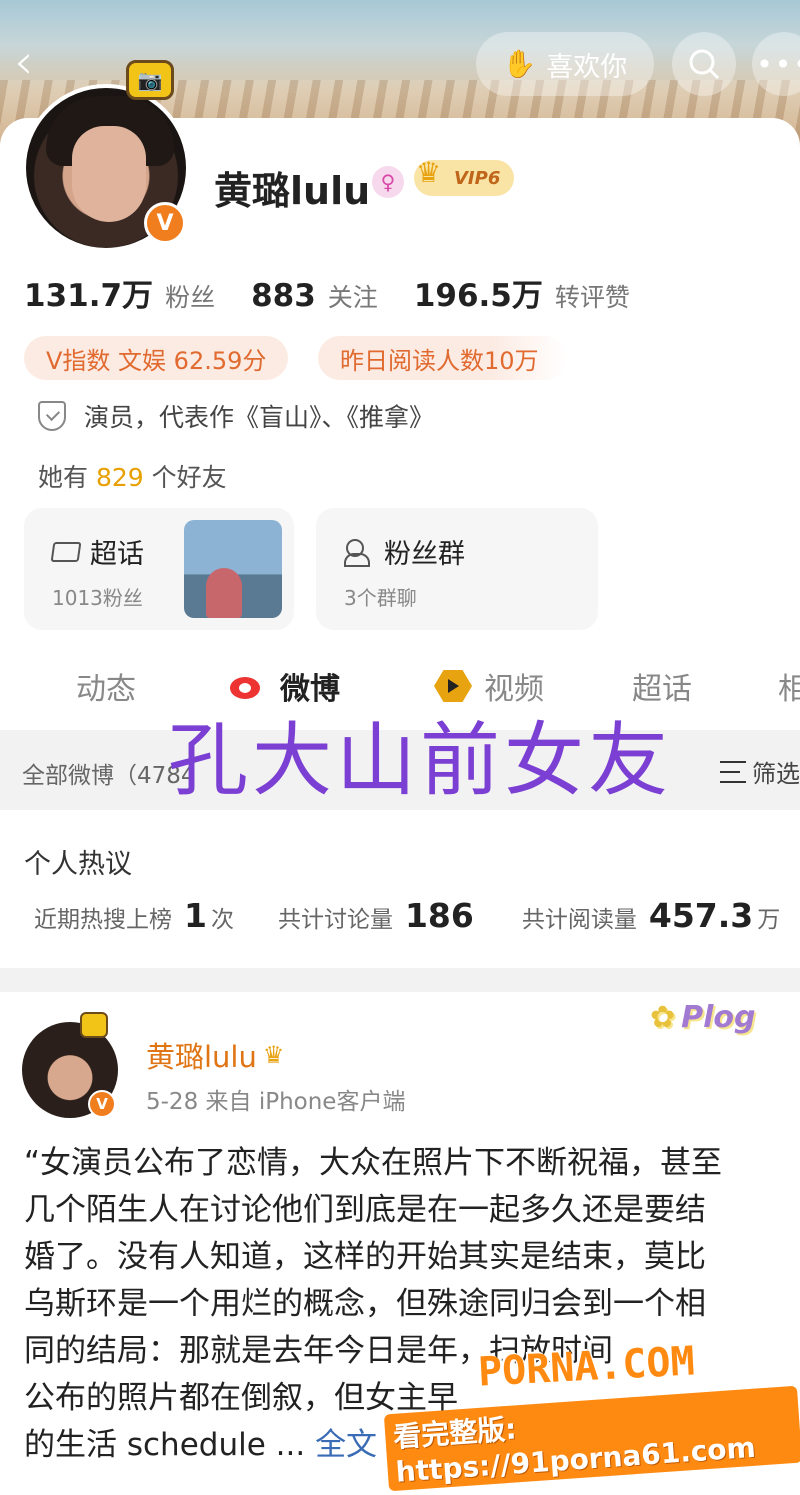 Image resolution: width=800 pixels, height=1495 pixels. Describe the element at coordinates (380, 598) in the screenshot. I see `card-subtitle: 3个群聊` at that location.